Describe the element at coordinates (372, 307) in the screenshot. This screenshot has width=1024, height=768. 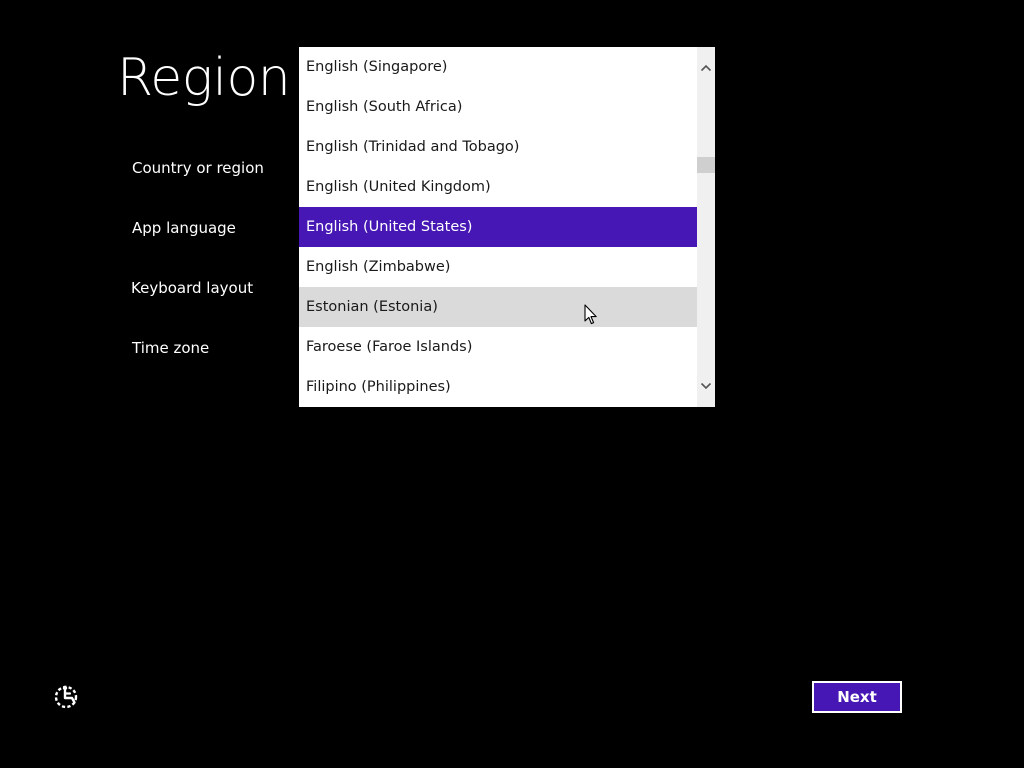
I see `dropdown-option-label: Estonian (Estonia)` at that location.